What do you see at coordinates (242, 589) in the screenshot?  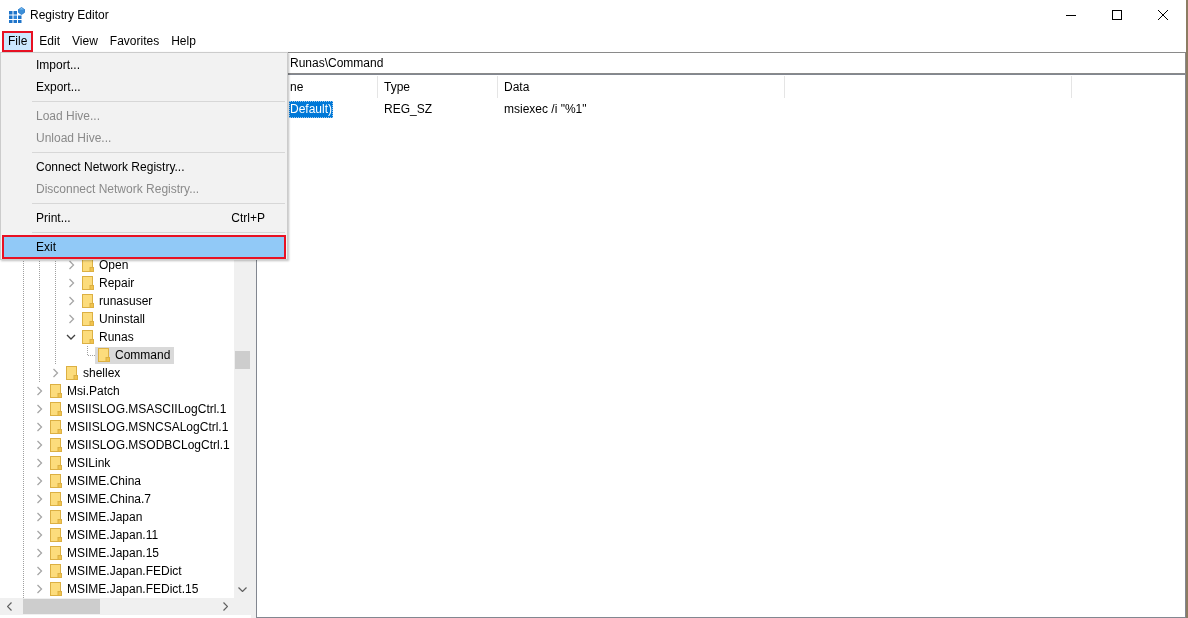 I see `scroll-down-icon` at bounding box center [242, 589].